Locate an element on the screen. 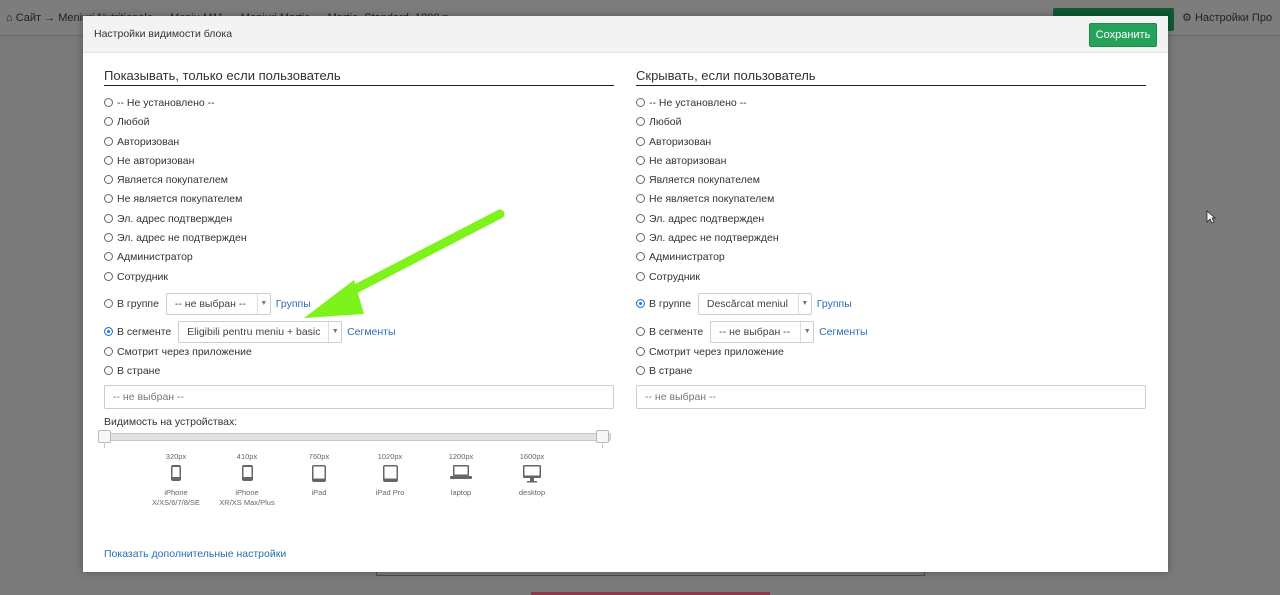 The image size is (1280, 595). hide-group-radio is located at coordinates (640, 303).